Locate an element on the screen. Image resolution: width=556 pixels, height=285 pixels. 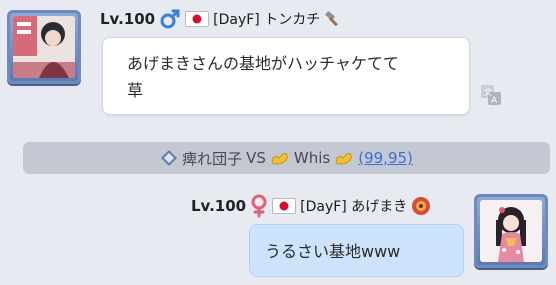
message-header-tonkachi: Lv.100 [DayF] トンカチ is located at coordinates (221, 19).